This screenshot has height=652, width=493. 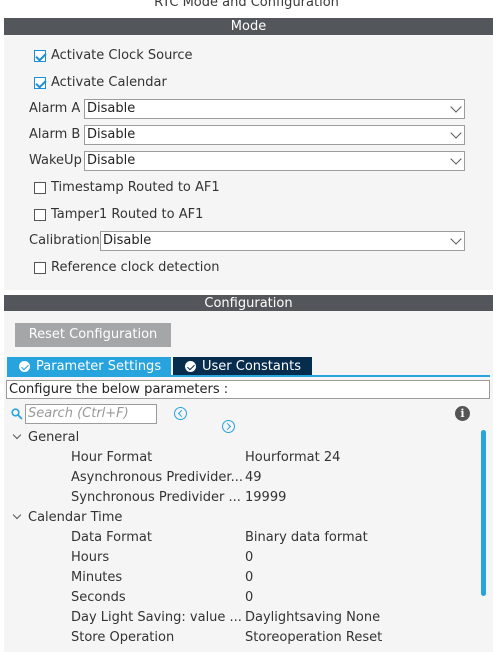 What do you see at coordinates (292, 458) in the screenshot?
I see `param-value: Hourformat 24` at bounding box center [292, 458].